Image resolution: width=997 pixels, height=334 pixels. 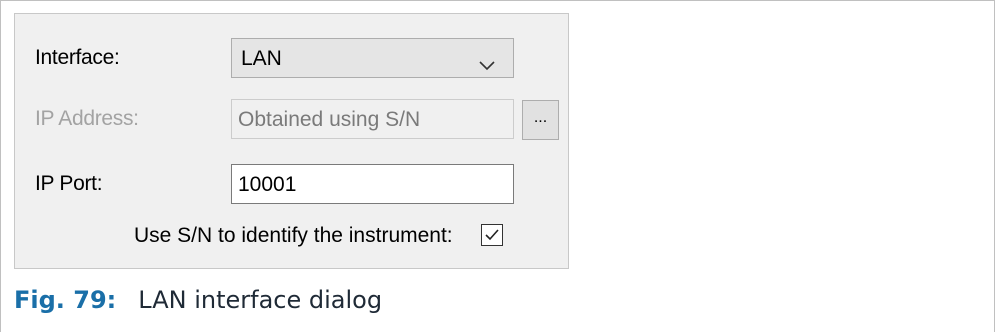 What do you see at coordinates (65, 300) in the screenshot?
I see `figure-number: Fig. 79:` at bounding box center [65, 300].